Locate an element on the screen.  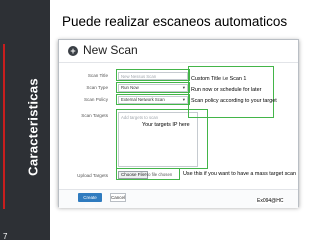
slide-title: Puede realizar escaneos automaticos is located at coordinates (175, 21).